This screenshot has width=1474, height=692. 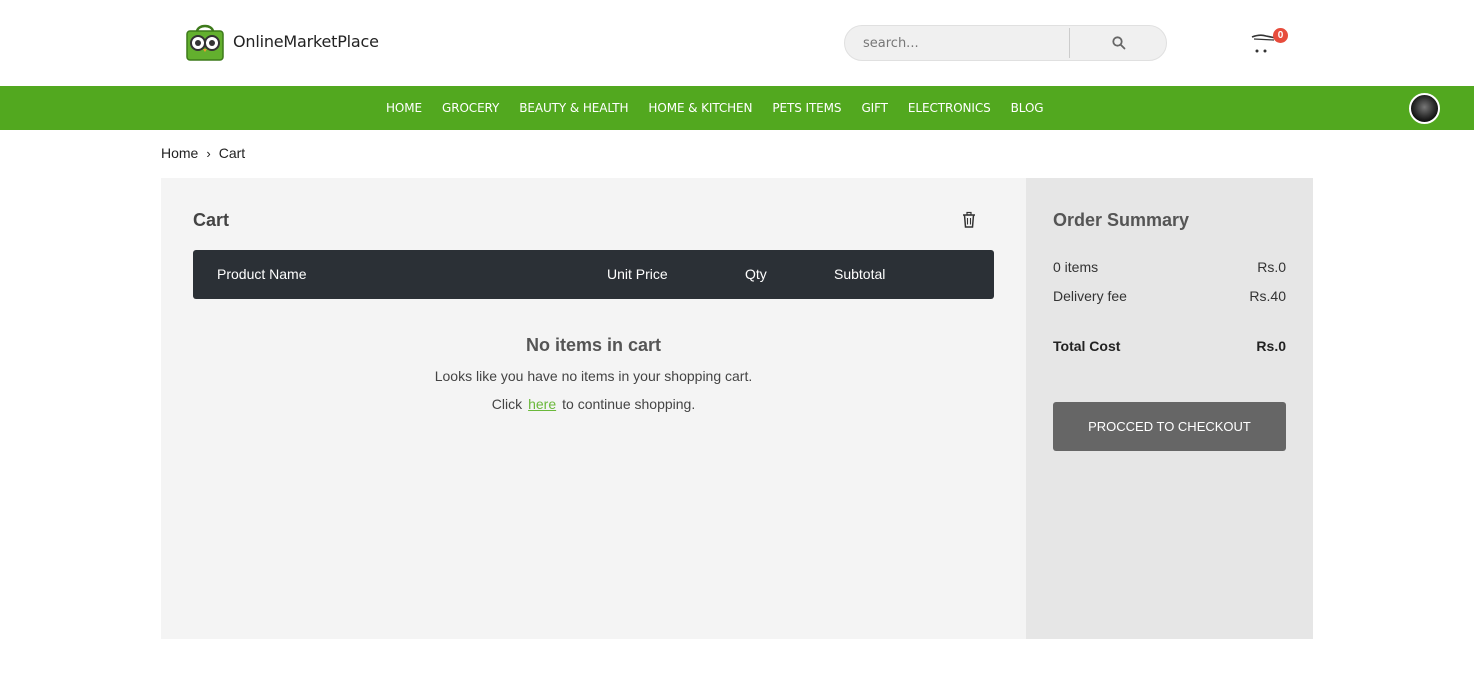 I want to click on clear-cart-button, so click(x=969, y=220).